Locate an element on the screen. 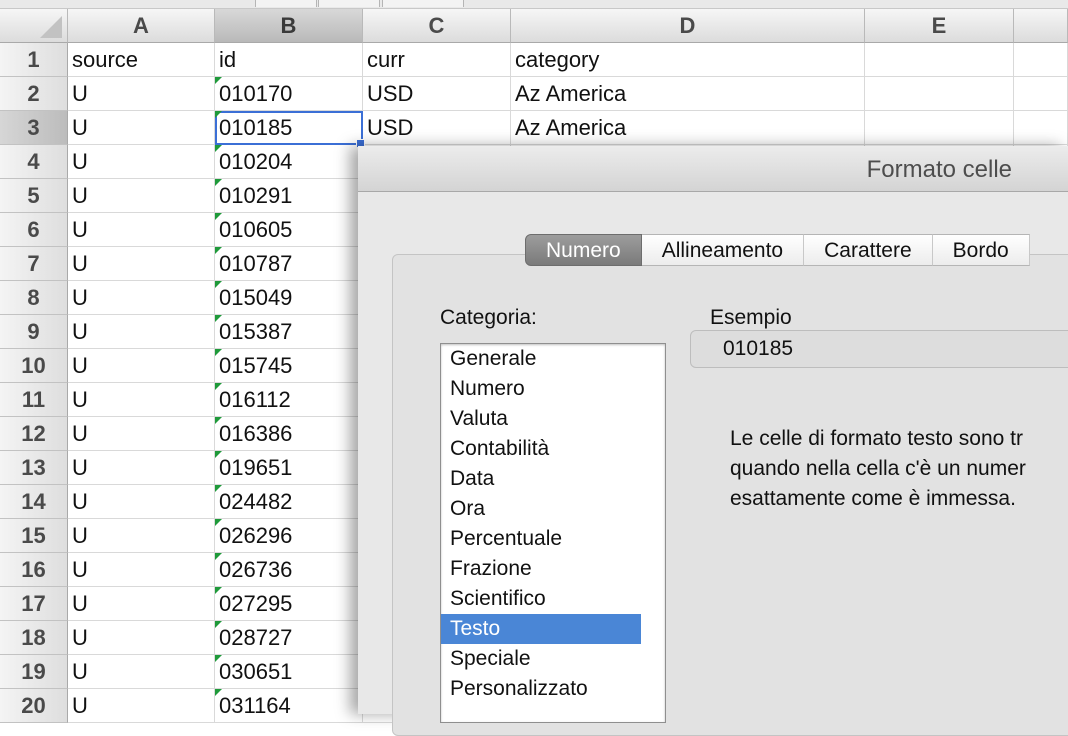  column-header-a: A is located at coordinates (141, 26).